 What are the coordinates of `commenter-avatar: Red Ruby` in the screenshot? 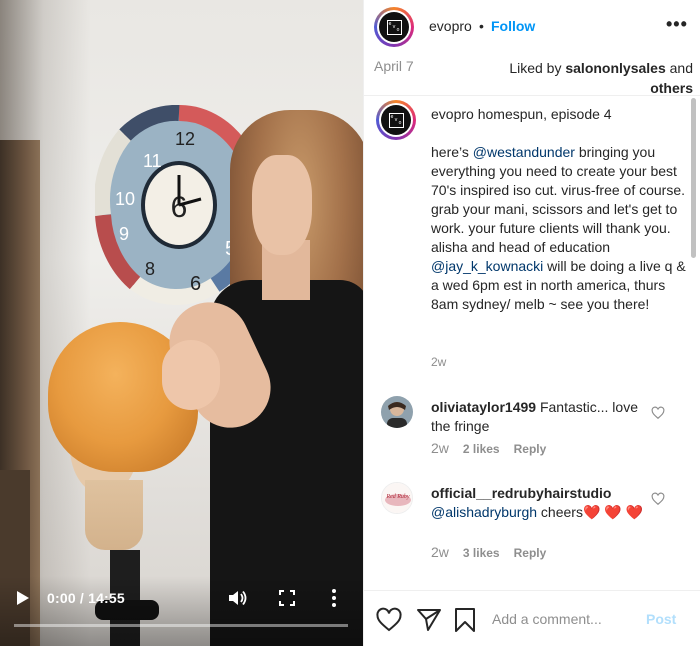 It's located at (397, 498).